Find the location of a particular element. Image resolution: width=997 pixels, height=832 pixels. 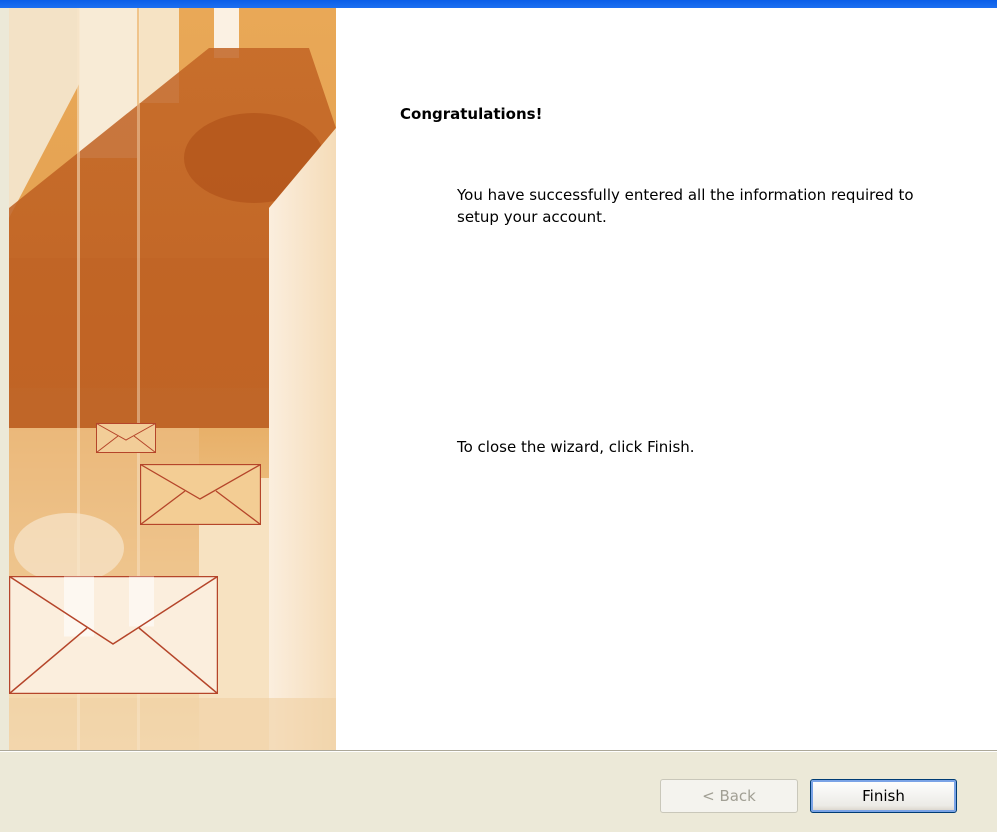

footer-divider is located at coordinates (498, 751).